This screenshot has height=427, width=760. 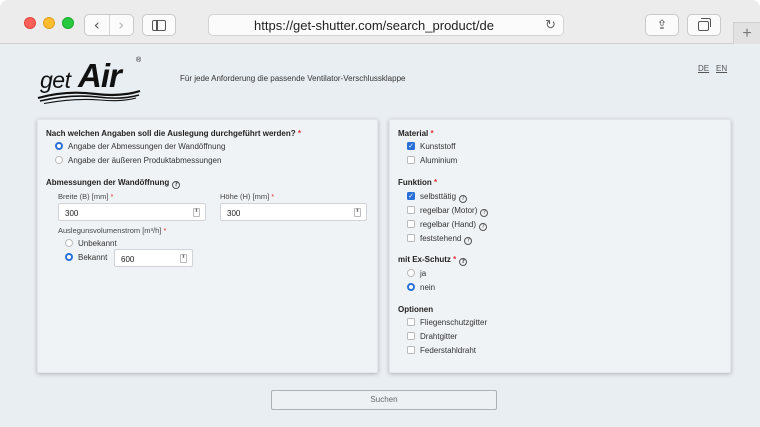 I want to click on back-button: ‹, so click(x=97, y=25).